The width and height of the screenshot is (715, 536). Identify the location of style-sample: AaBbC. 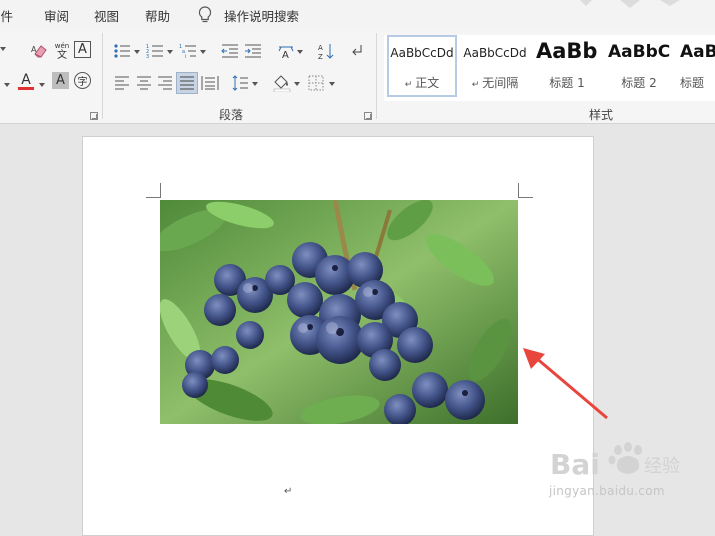
(639, 52).